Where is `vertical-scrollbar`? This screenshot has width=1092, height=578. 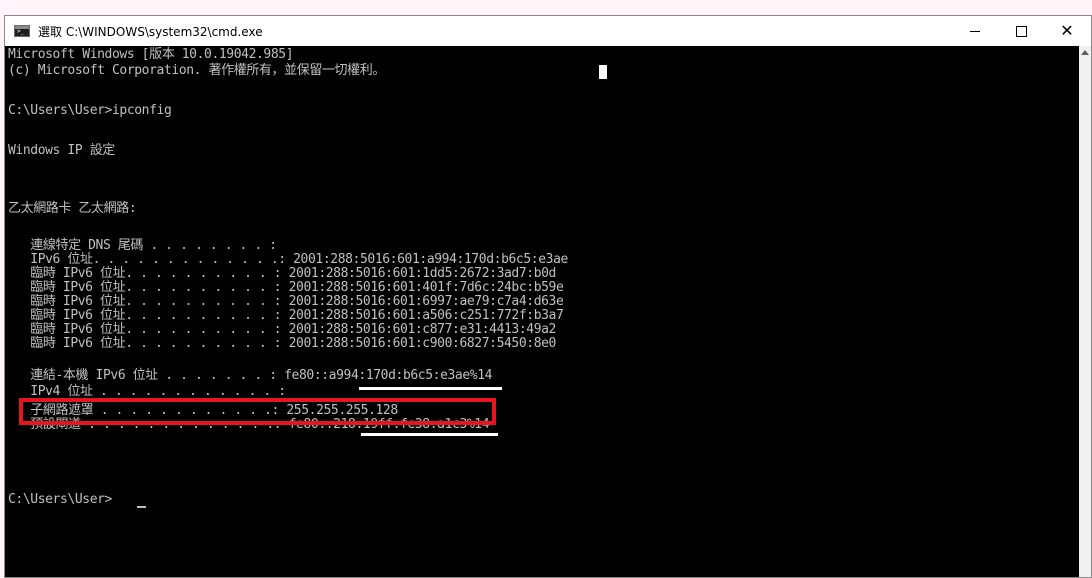 vertical-scrollbar is located at coordinates (1085, 311).